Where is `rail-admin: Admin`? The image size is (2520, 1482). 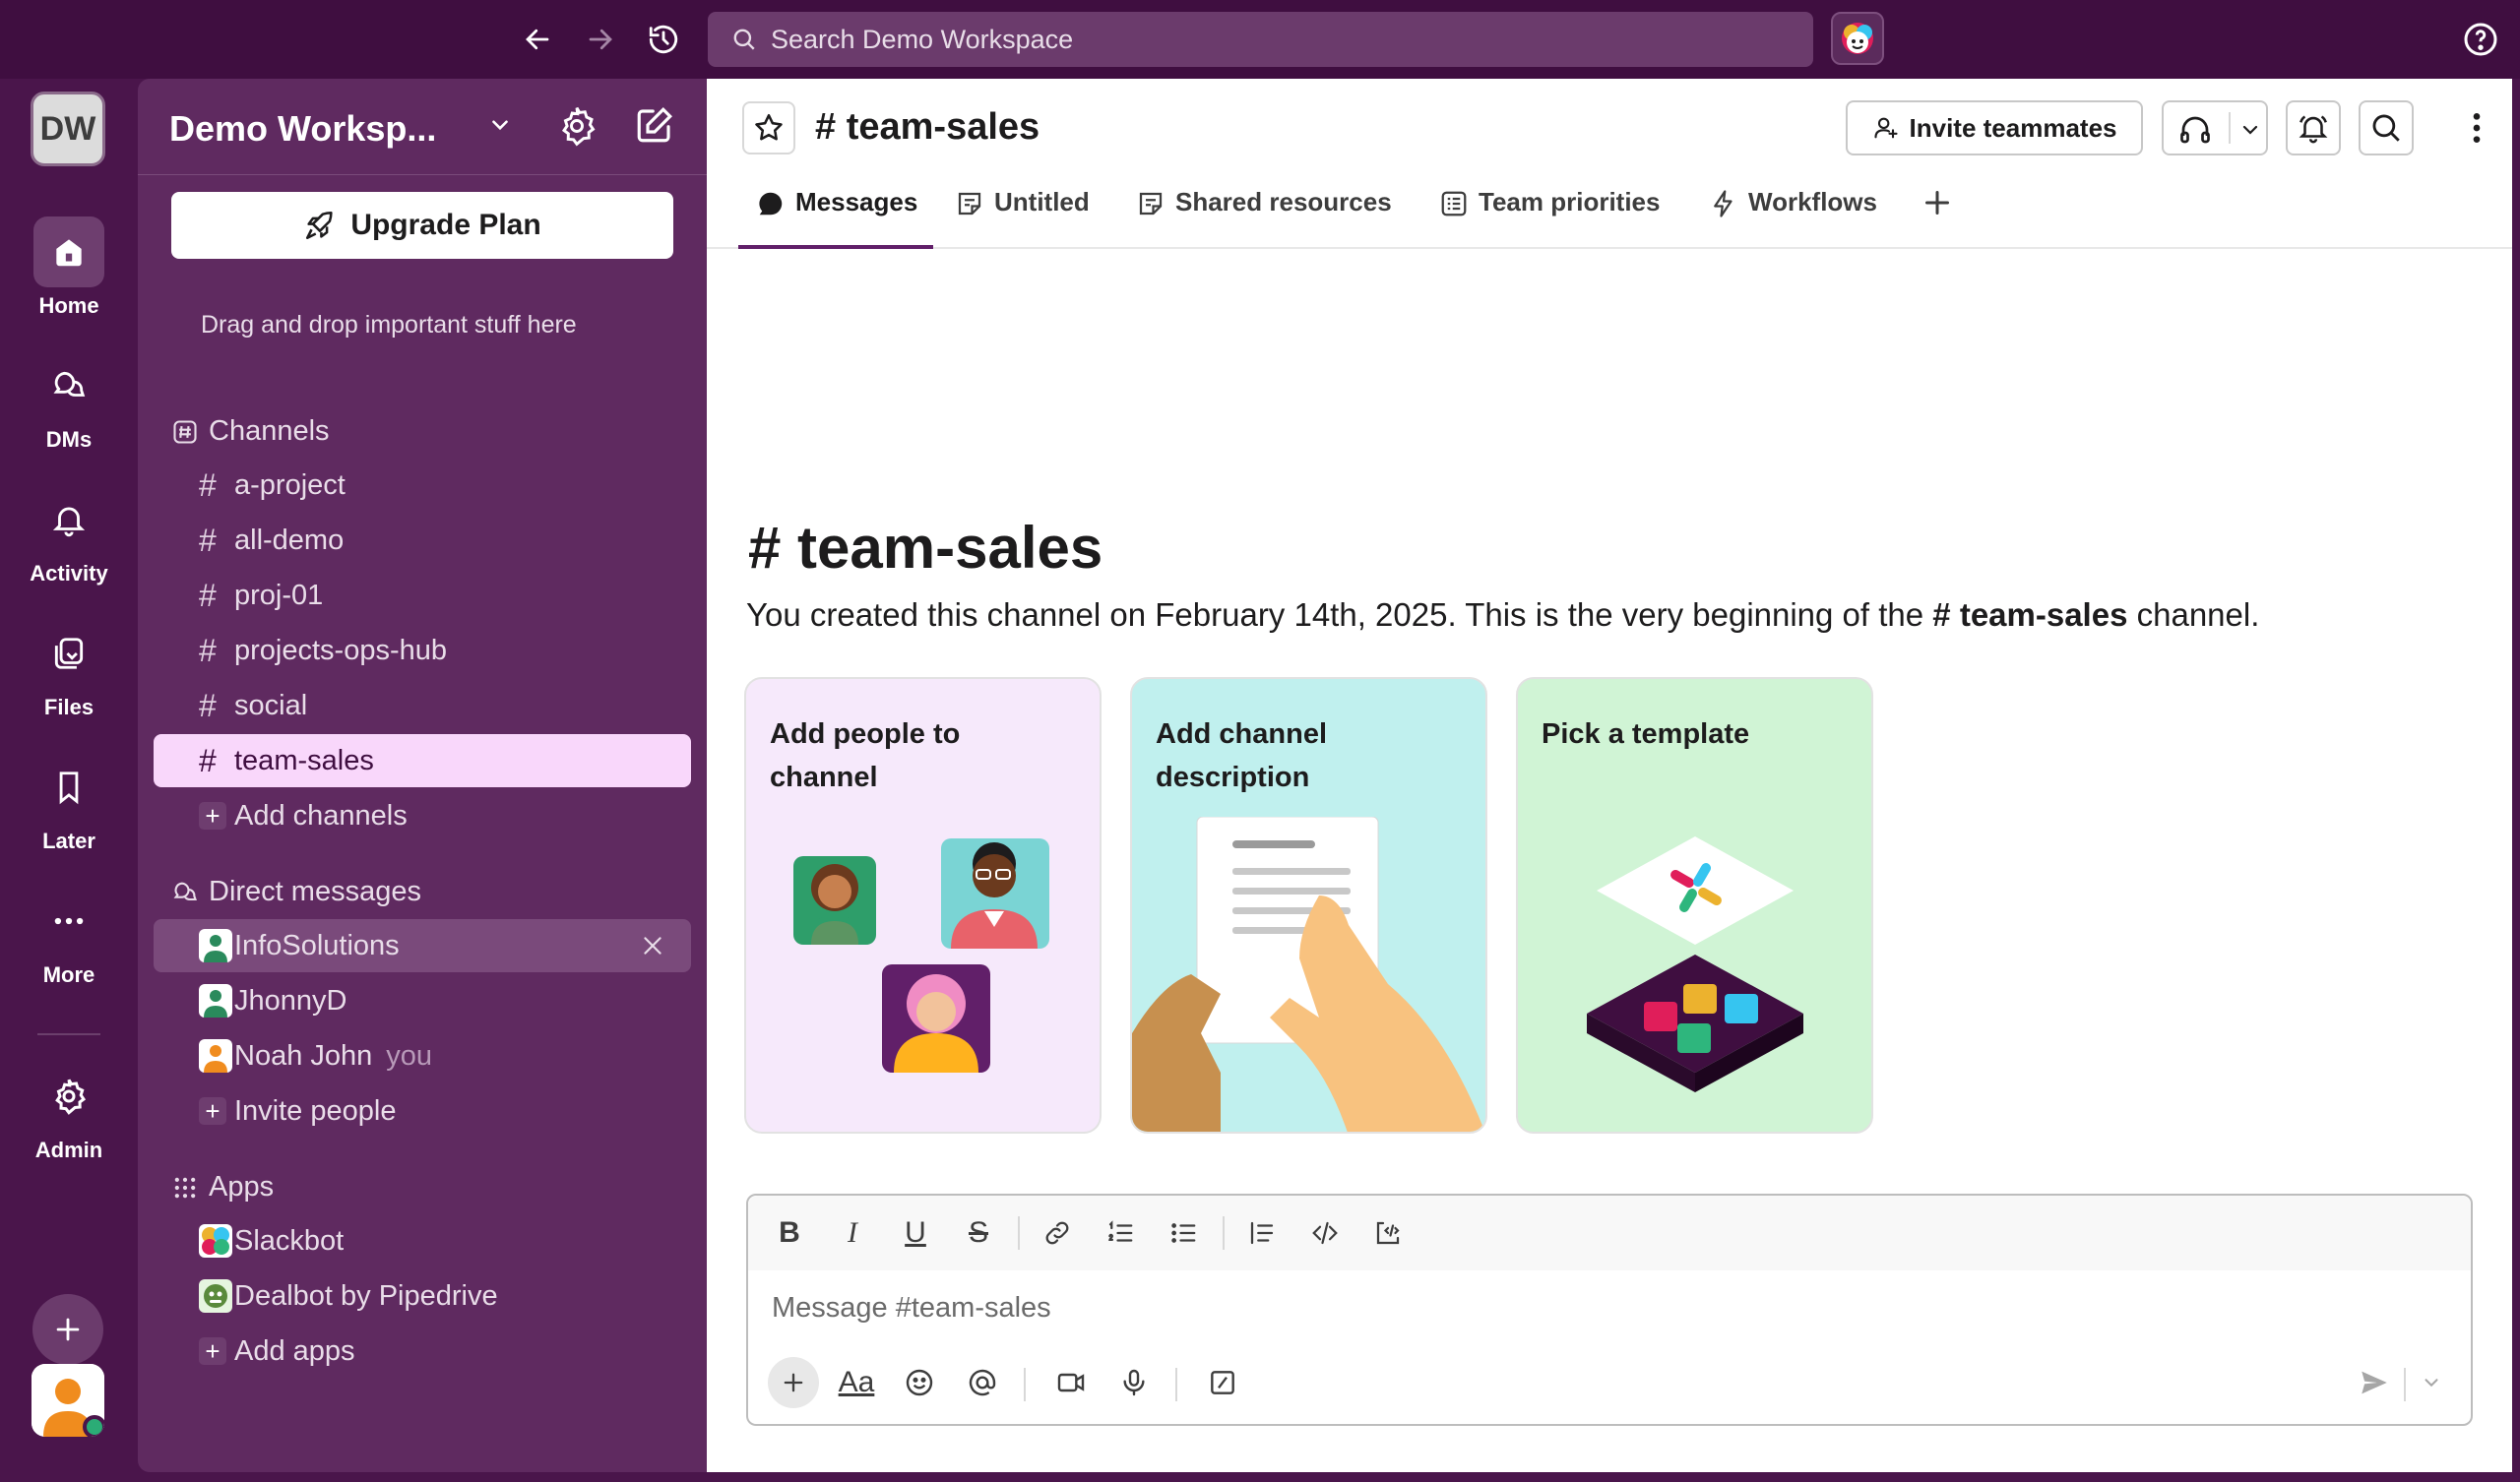
rail-admin: Admin is located at coordinates (69, 1112).